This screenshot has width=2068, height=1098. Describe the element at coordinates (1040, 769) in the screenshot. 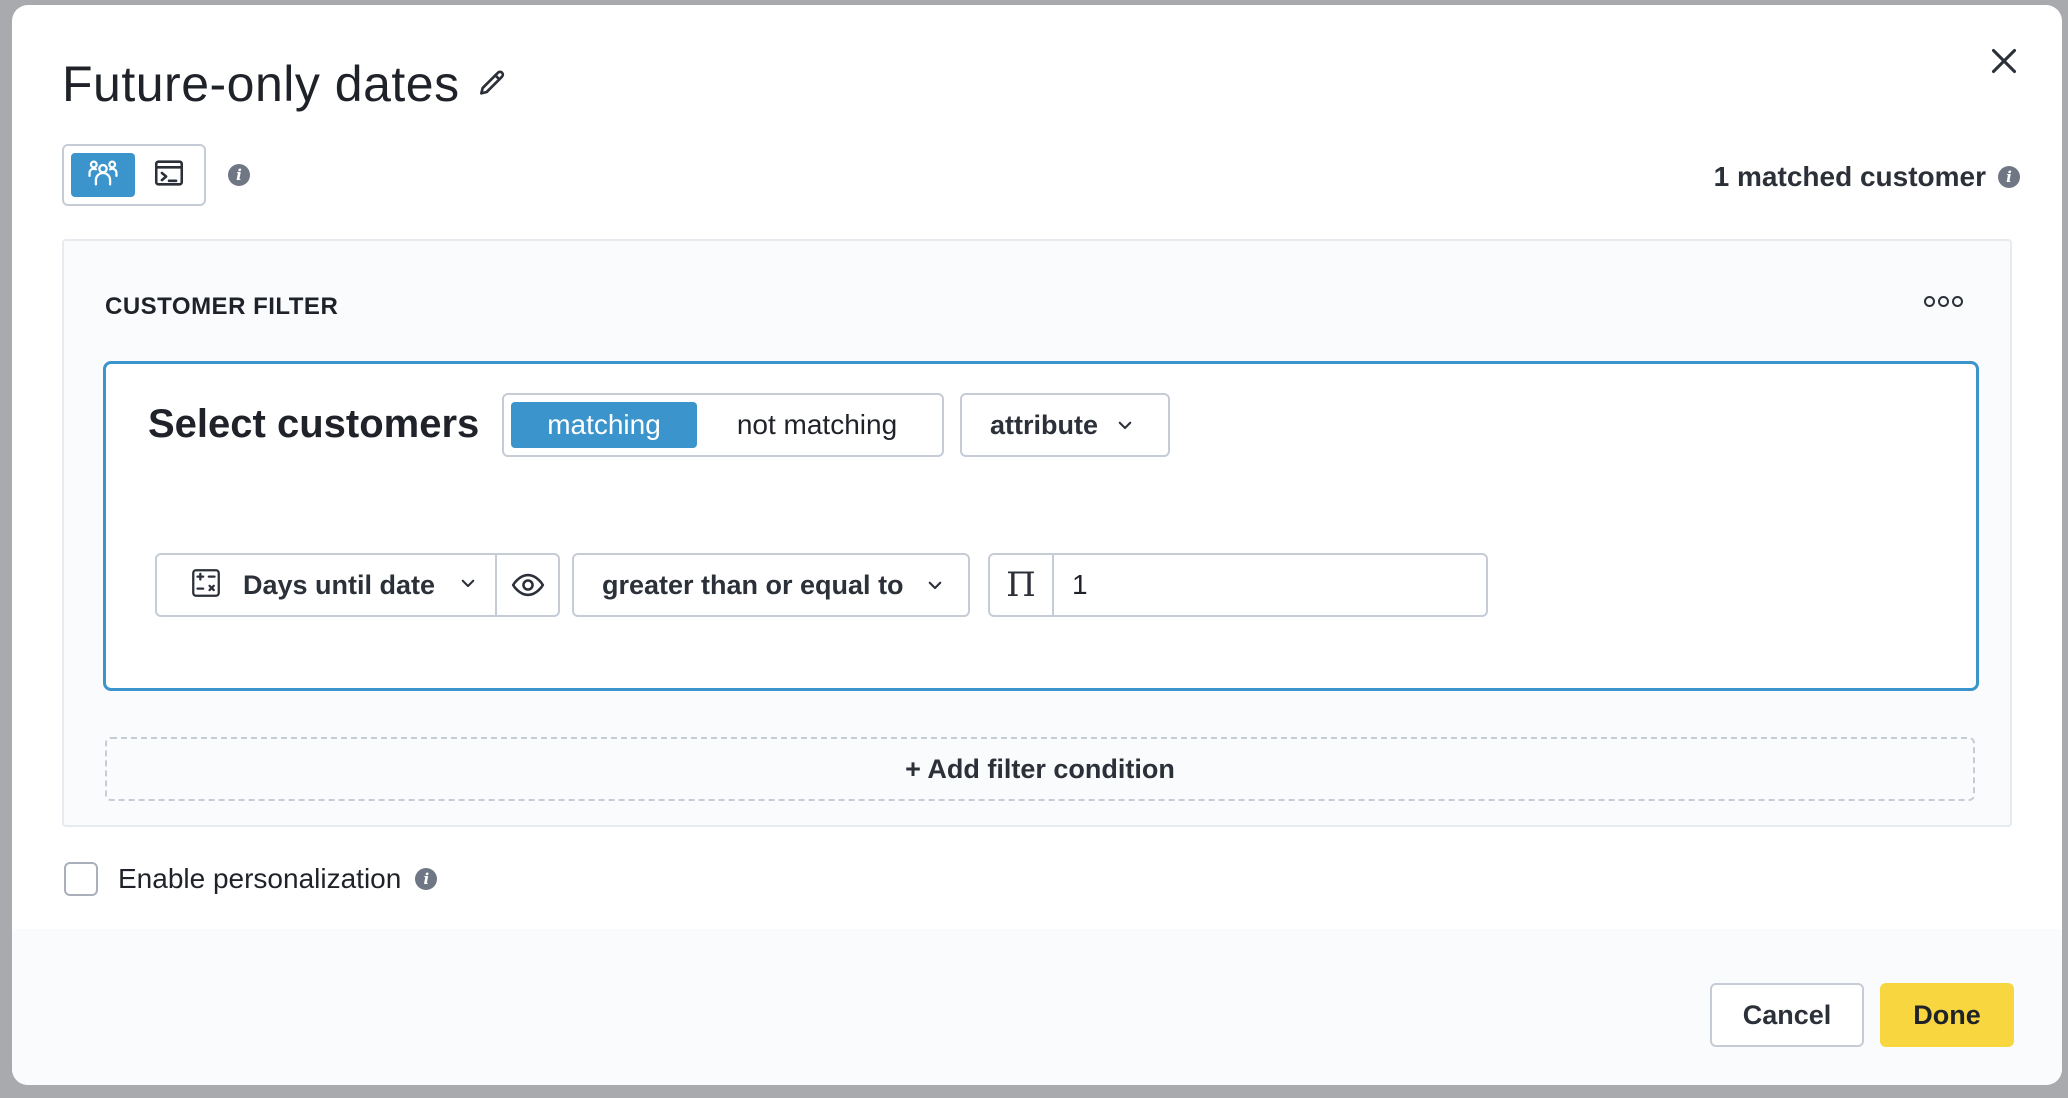

I see `add-filter-condition-button: + Add filter condition` at that location.